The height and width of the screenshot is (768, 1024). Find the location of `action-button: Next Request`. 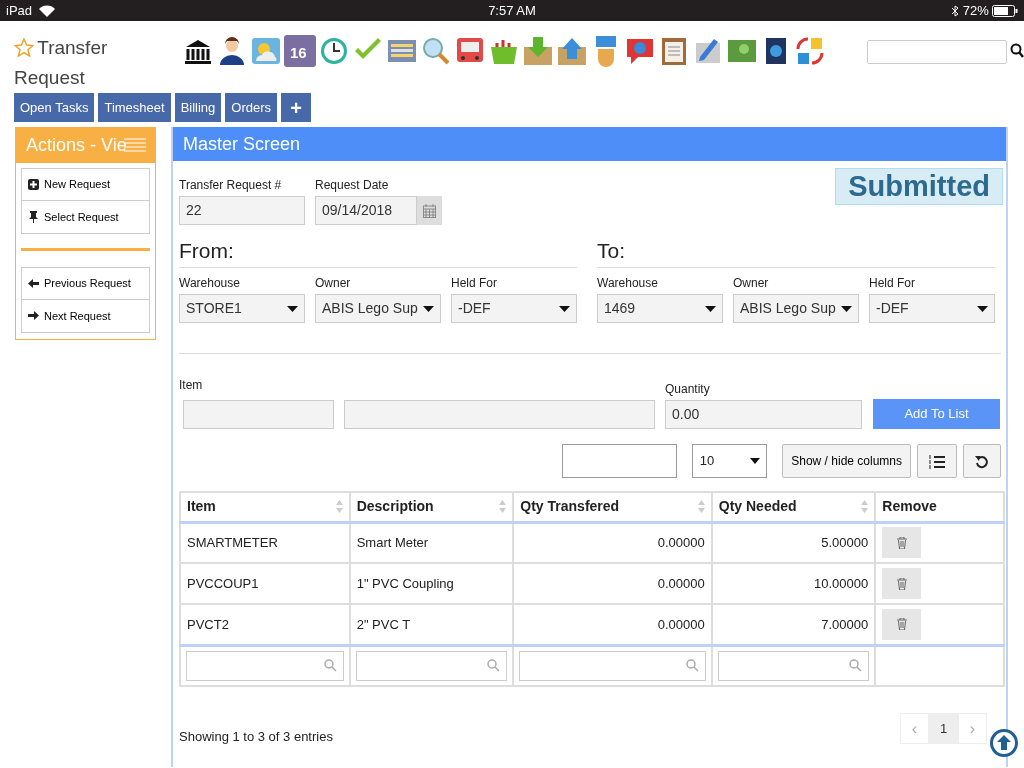

action-button: Next Request is located at coordinates (85, 316).